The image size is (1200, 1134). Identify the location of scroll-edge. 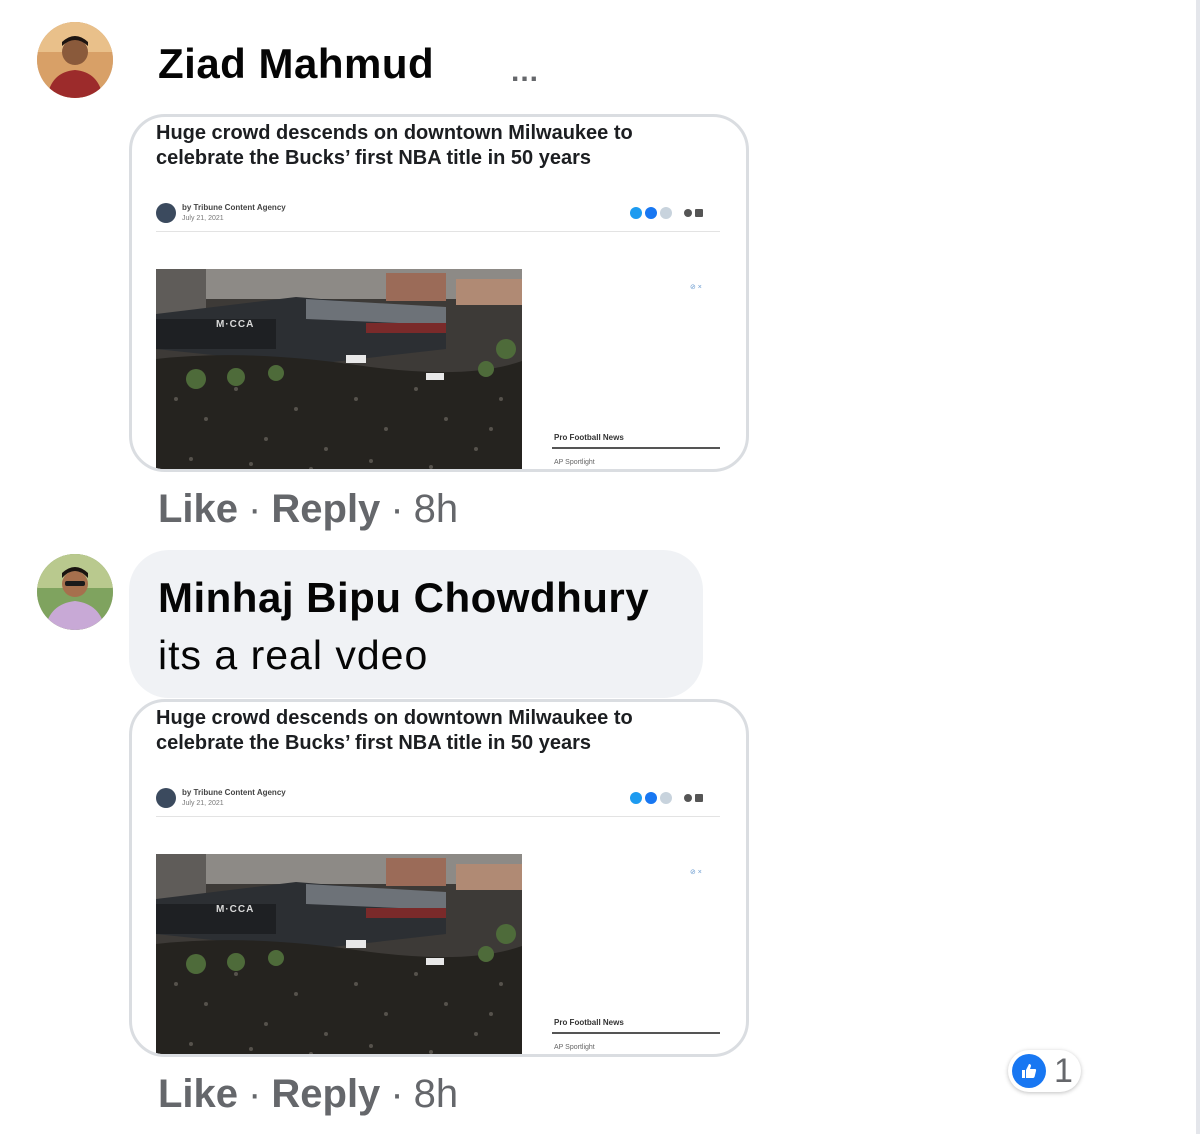
(1198, 567).